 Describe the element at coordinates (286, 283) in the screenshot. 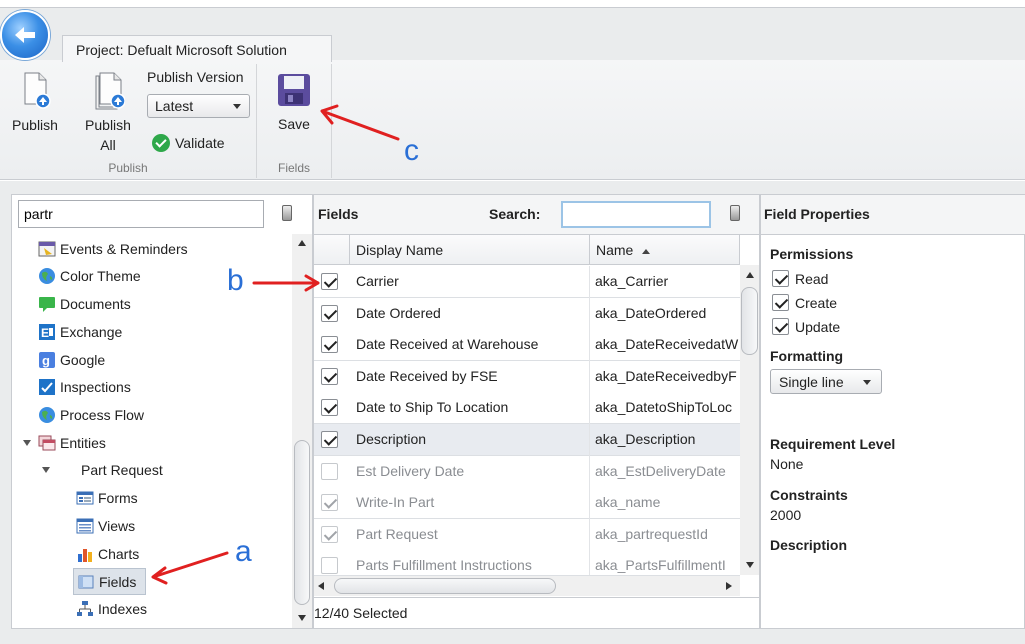

I see `arrow-b-icon` at that location.